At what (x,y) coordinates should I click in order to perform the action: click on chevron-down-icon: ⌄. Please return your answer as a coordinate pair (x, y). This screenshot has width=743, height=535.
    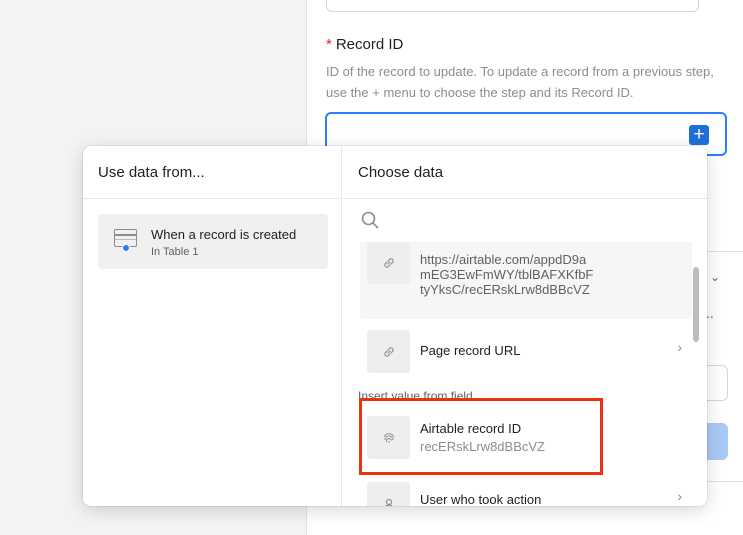
    Looking at the image, I should click on (715, 277).